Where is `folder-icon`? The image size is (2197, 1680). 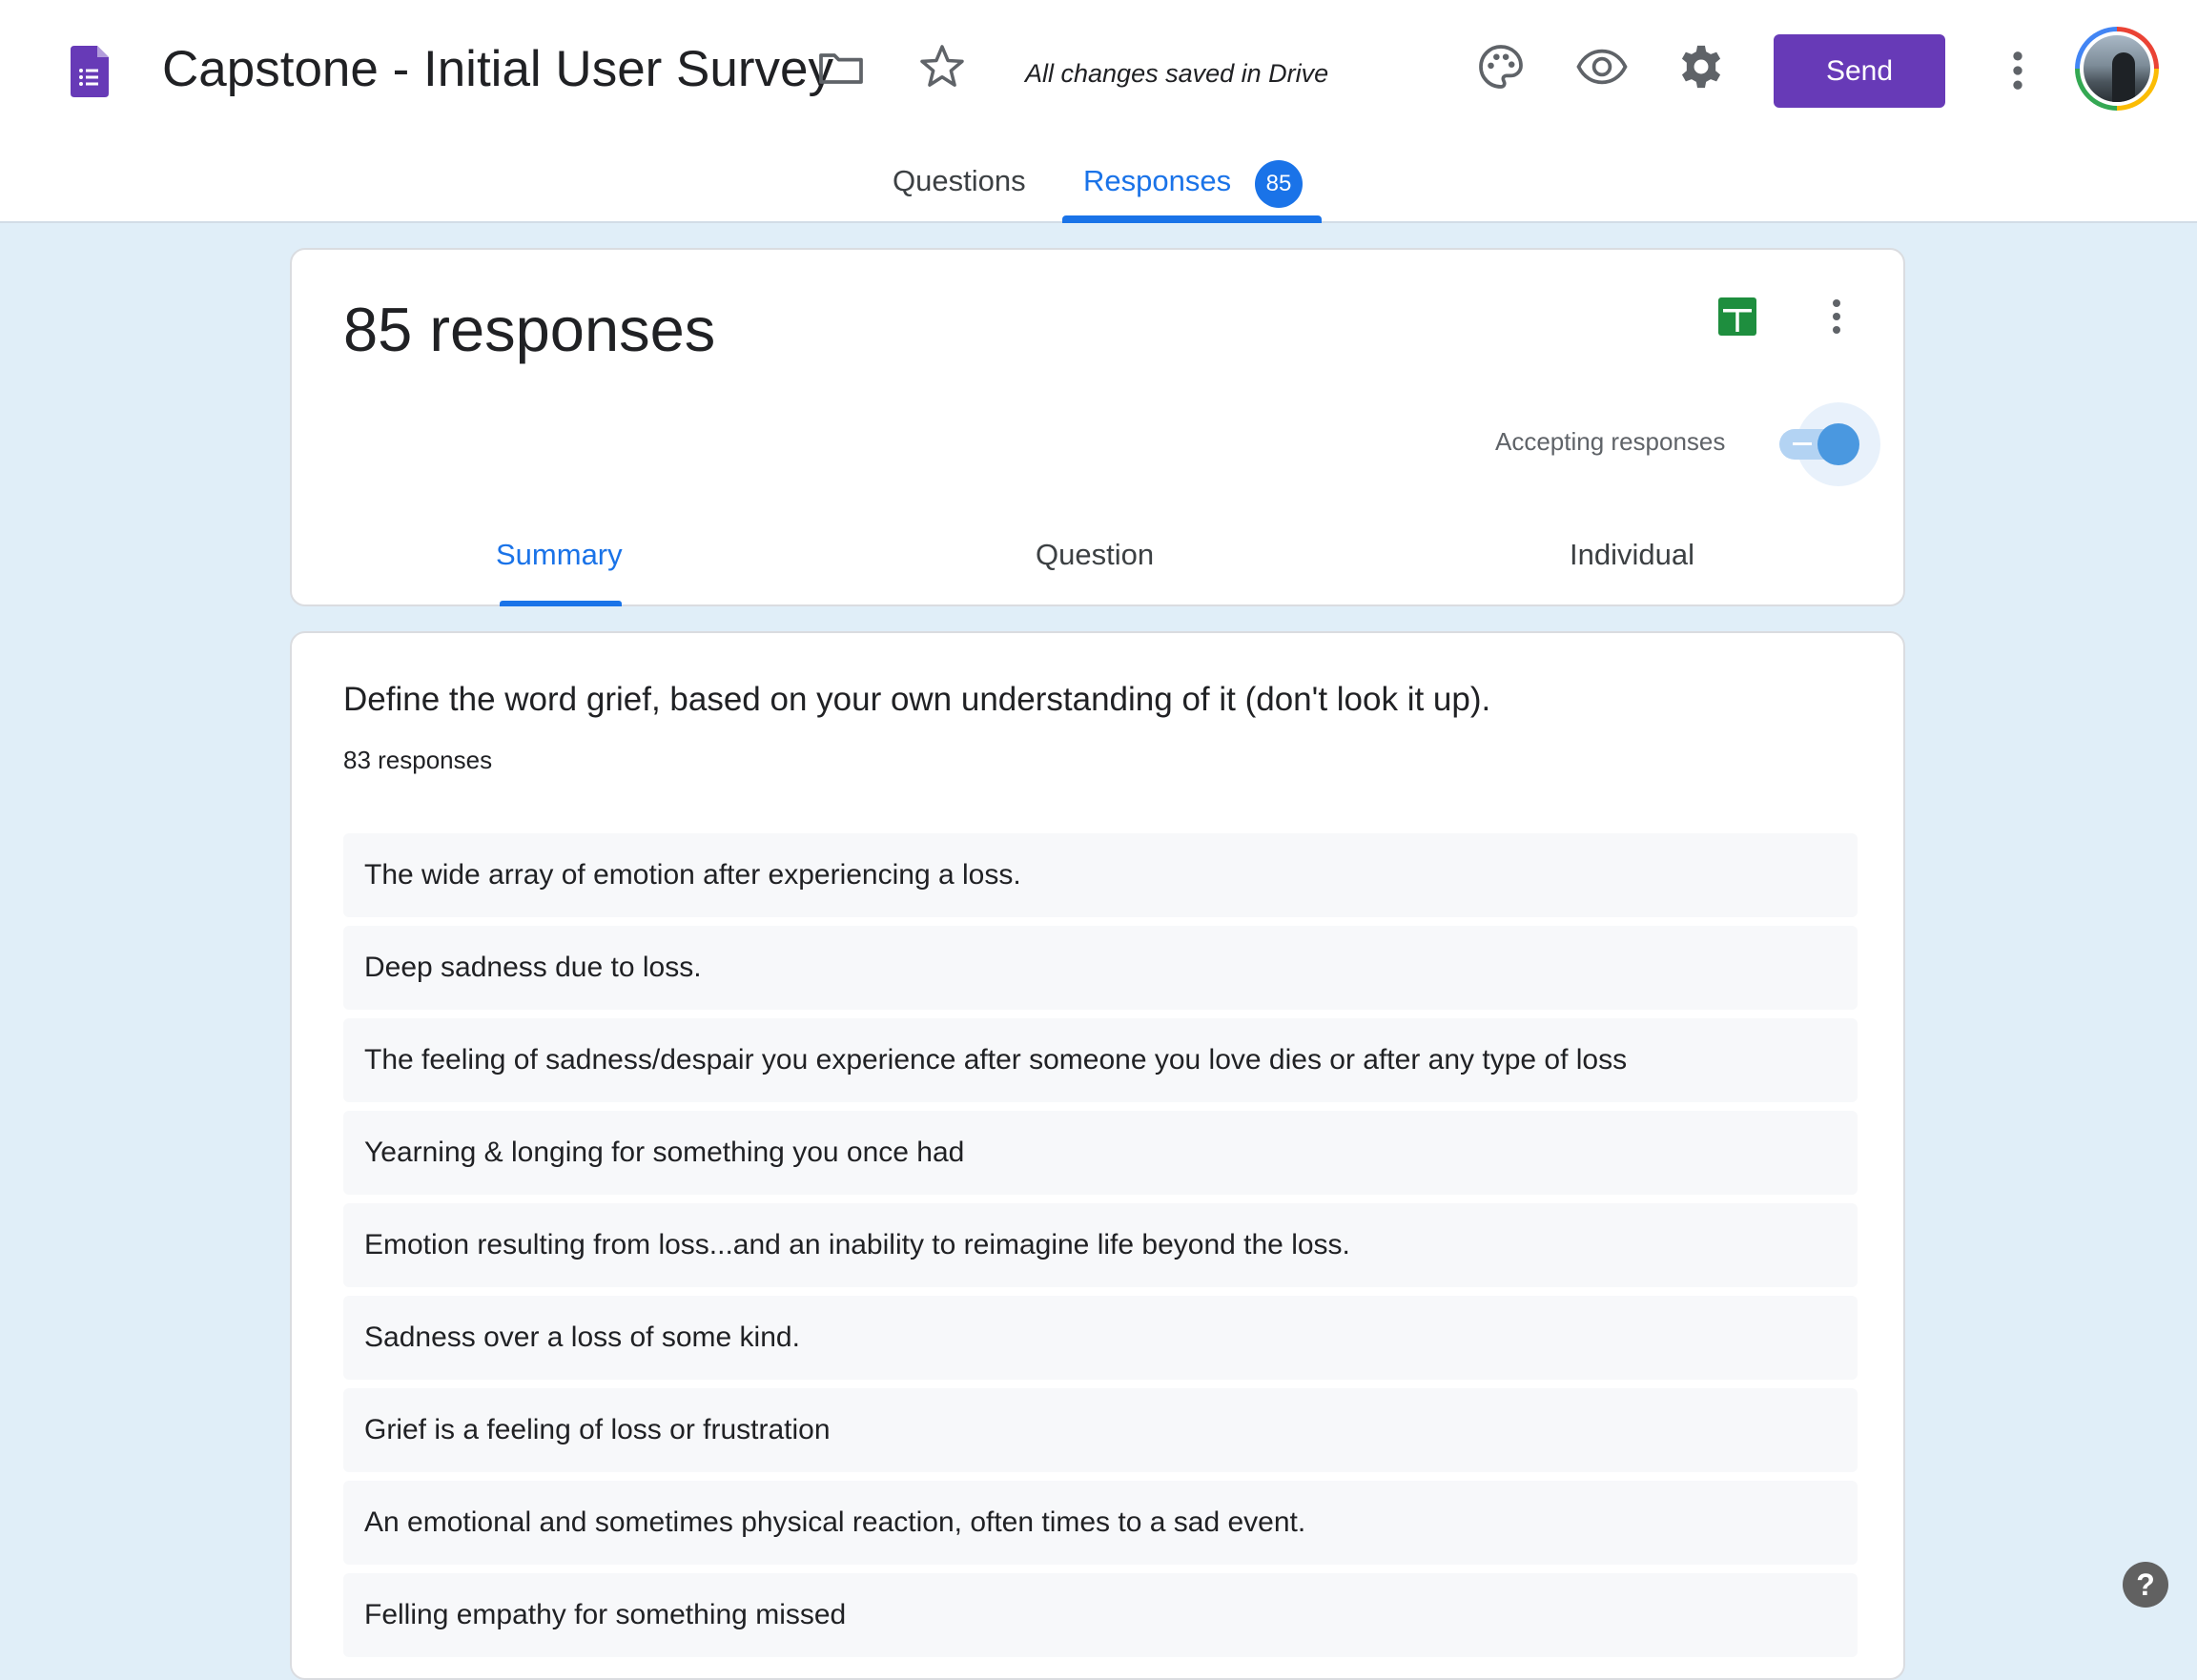 folder-icon is located at coordinates (841, 68).